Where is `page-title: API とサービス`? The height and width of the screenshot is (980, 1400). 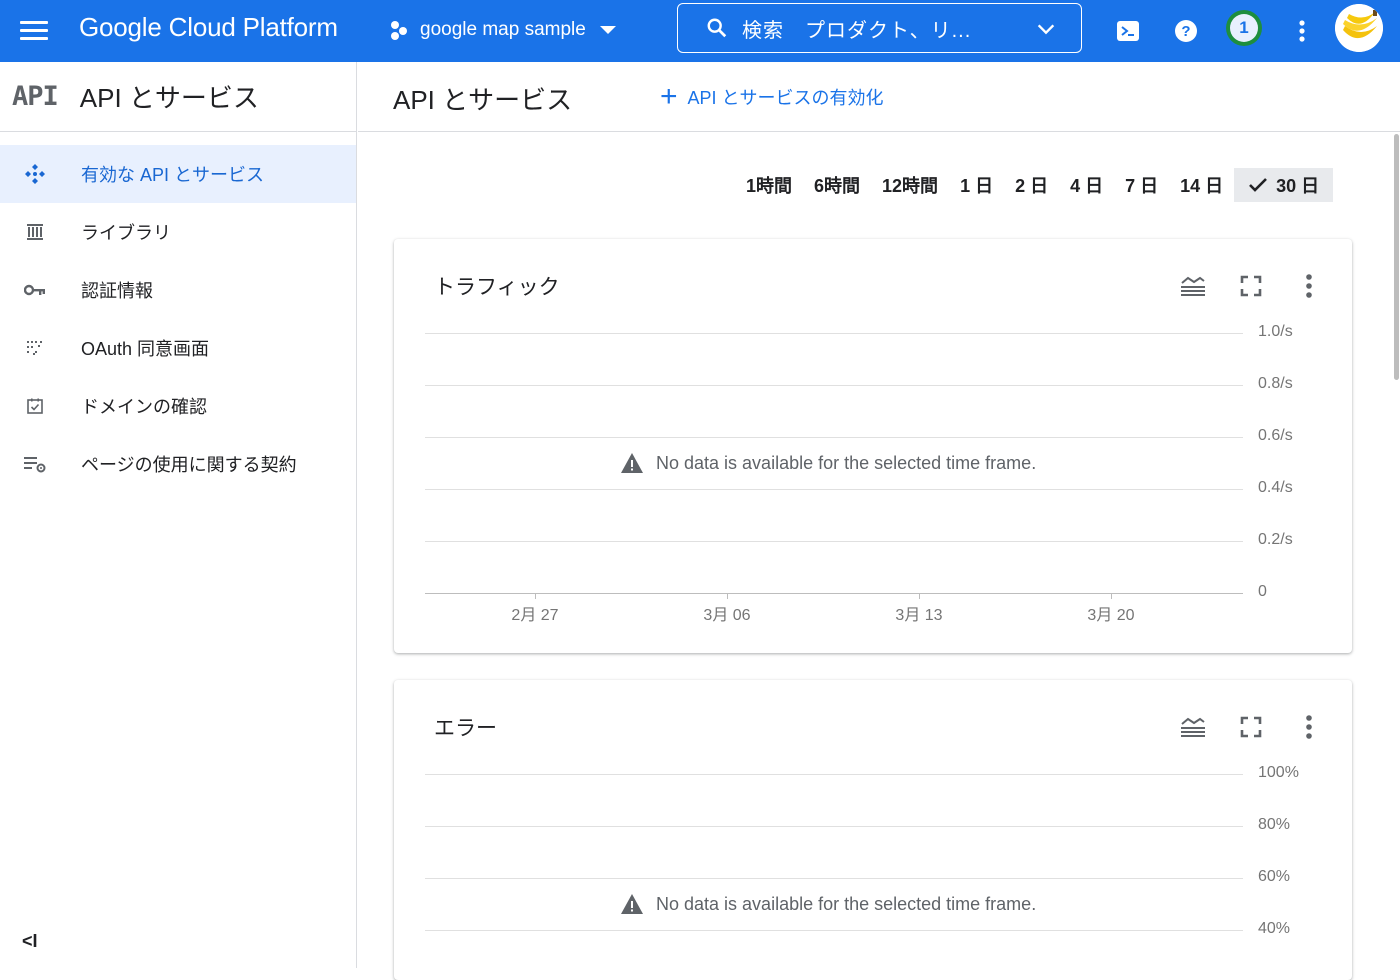
page-title: API とサービス is located at coordinates (483, 100).